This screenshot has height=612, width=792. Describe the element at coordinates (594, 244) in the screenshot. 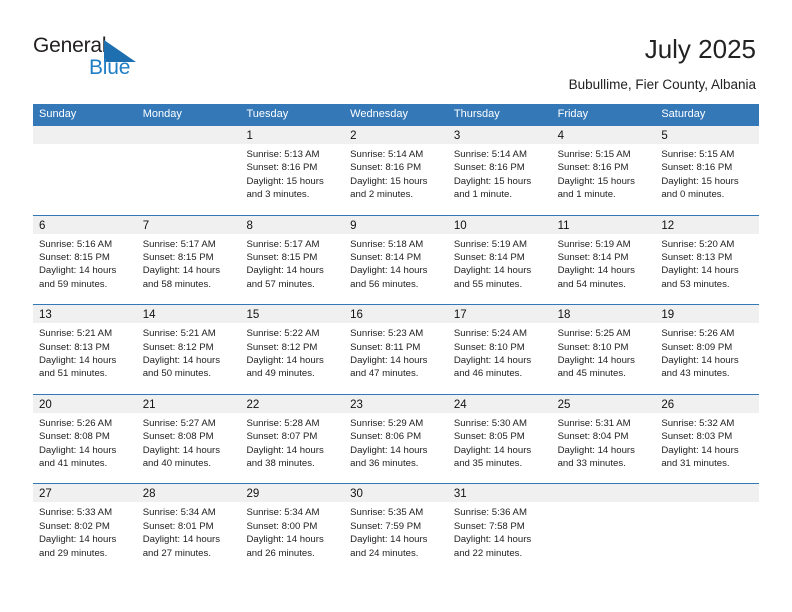

I see `sunrise-text: Sunrise: 5:19 AM` at that location.